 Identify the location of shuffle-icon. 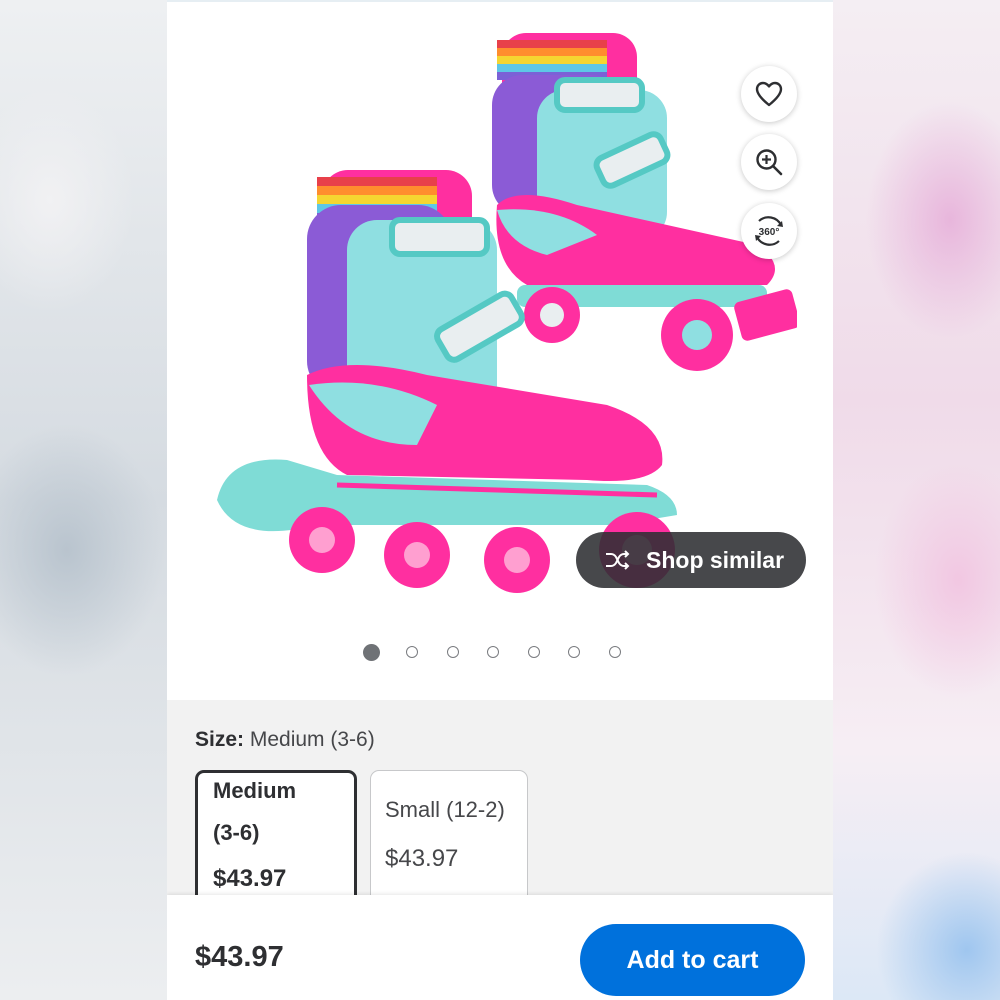
(618, 560).